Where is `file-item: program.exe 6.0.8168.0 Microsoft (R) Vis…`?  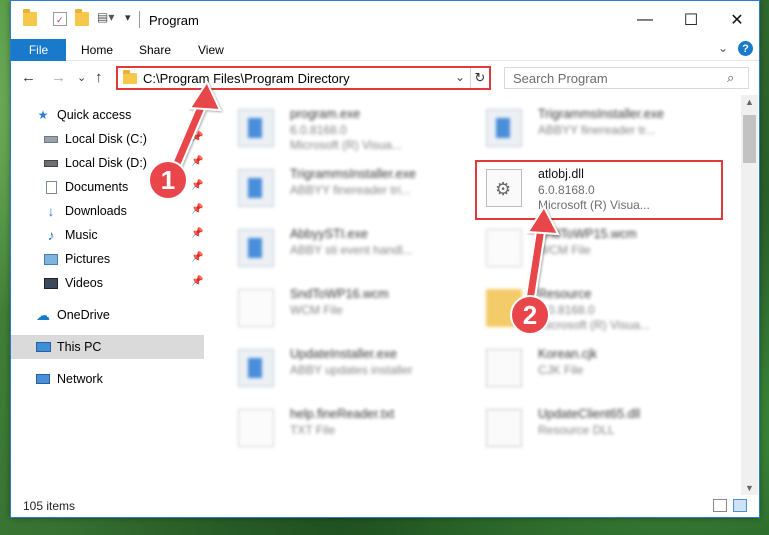 file-item: program.exe 6.0.8168.0 Microsoft (R) Vis… is located at coordinates (350, 131).